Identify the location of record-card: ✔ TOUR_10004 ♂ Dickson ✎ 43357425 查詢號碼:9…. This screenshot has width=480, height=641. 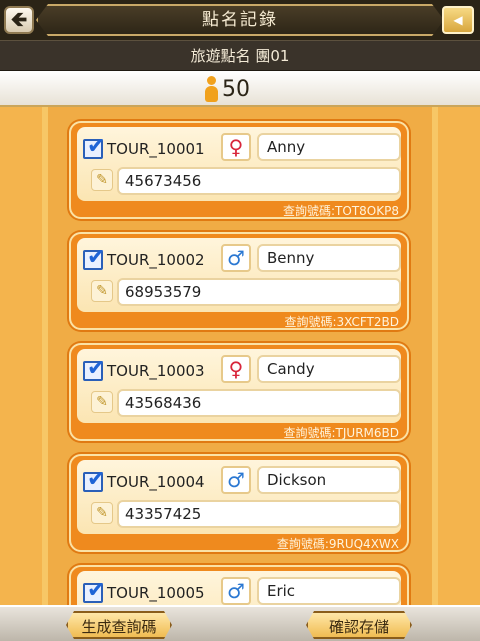
(239, 503).